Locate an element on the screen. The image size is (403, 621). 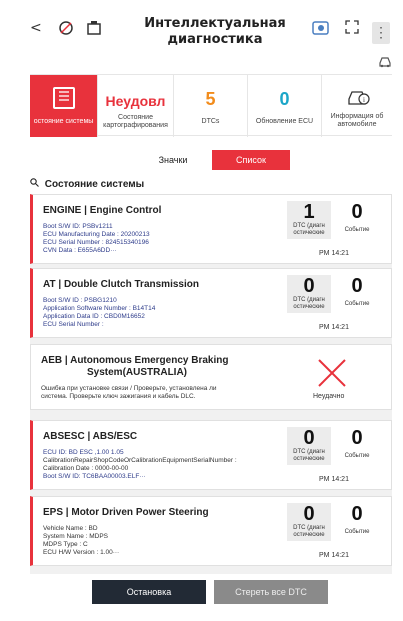
section-title-text: Состояние системы is located at coordinates (94, 184).